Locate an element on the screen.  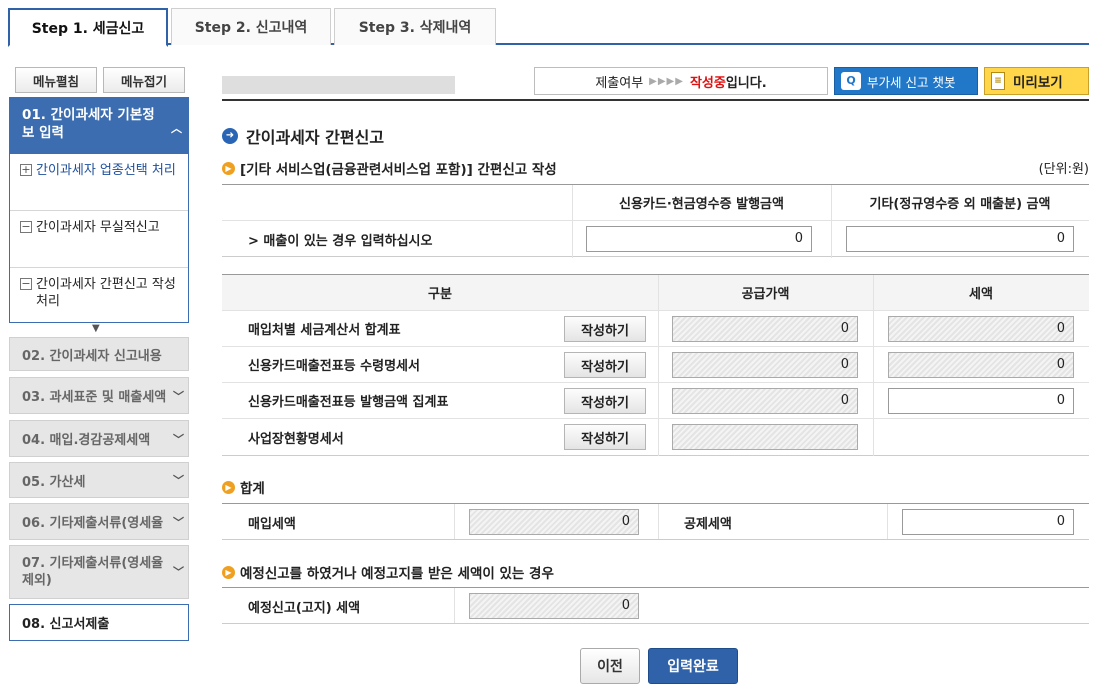
sidebar-step-07: 07. 기타제출서류(영세율 제외) ﹀ is located at coordinates (99, 572).